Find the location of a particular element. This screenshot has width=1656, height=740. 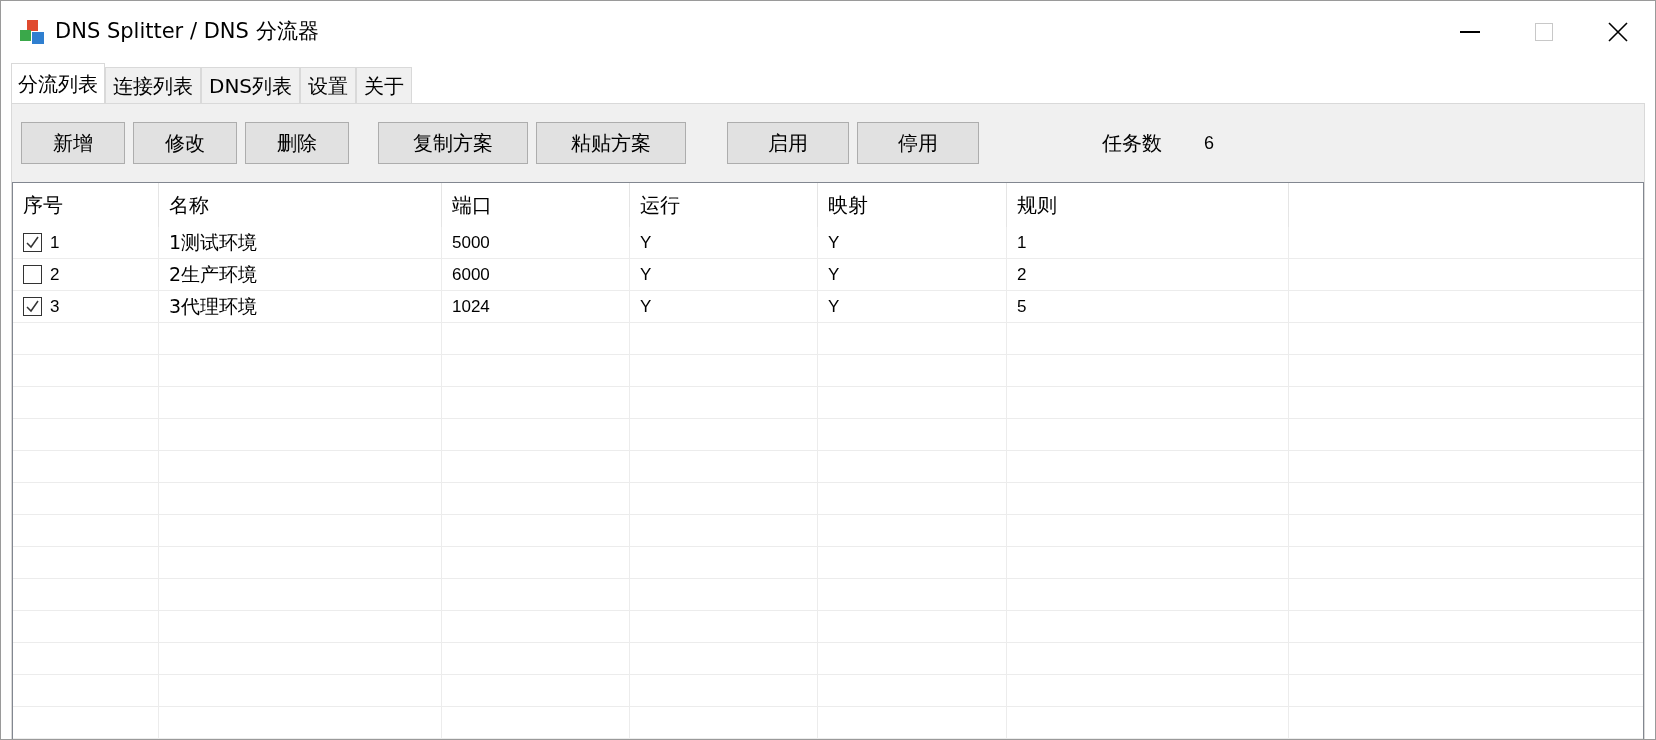

tab: 分流列表 is located at coordinates (58, 83).